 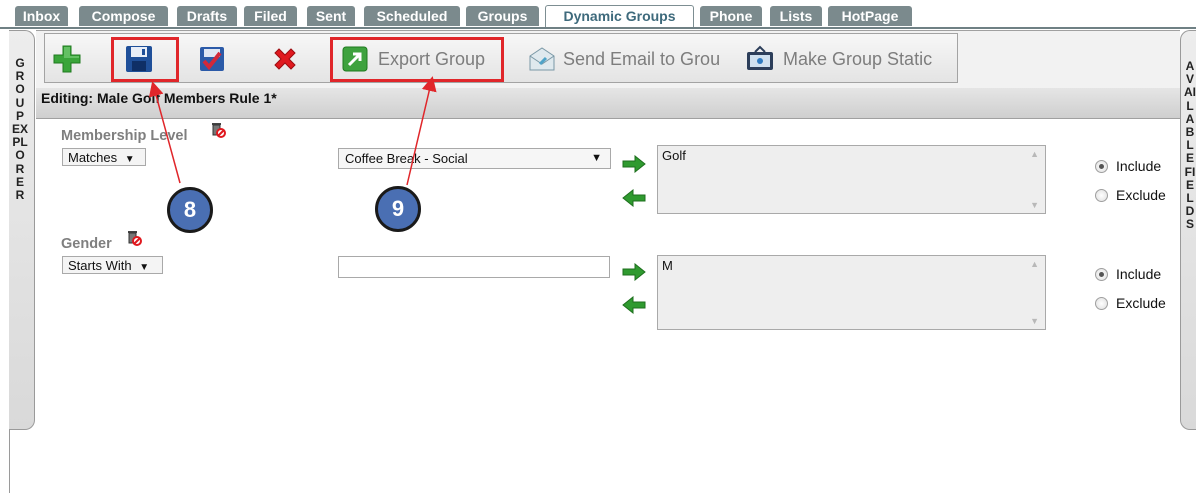 I want to click on annotation-arrows, so click(x=292, y=131).